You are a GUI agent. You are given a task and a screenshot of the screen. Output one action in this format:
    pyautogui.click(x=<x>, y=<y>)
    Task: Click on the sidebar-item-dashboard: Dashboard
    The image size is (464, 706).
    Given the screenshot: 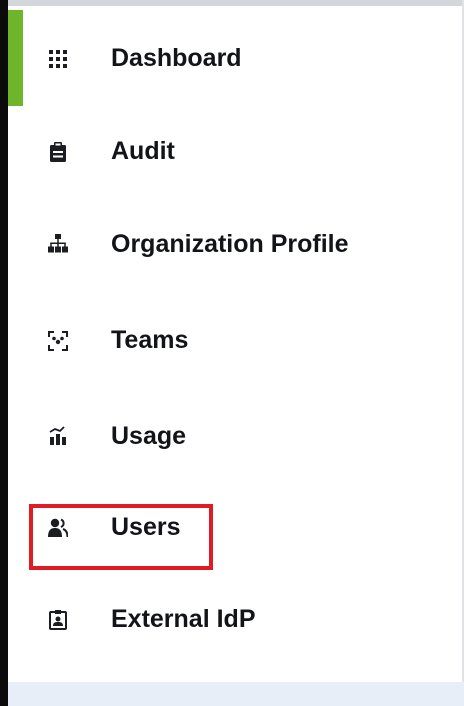 What is the action you would take?
    pyautogui.click(x=235, y=56)
    